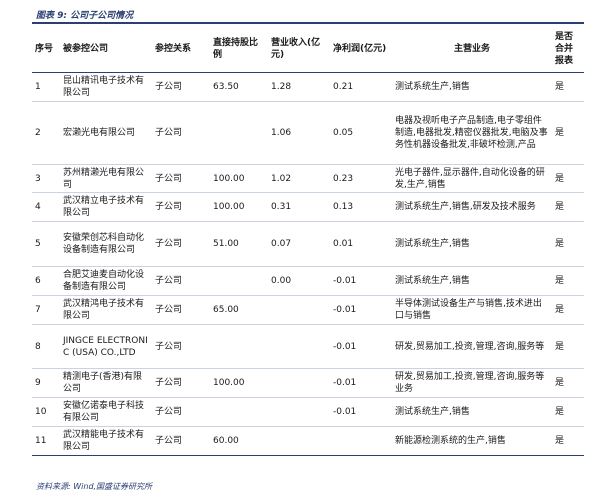  What do you see at coordinates (472, 441) in the screenshot?
I see `cell-business: 新能源检测系统的生产,销售` at bounding box center [472, 441].